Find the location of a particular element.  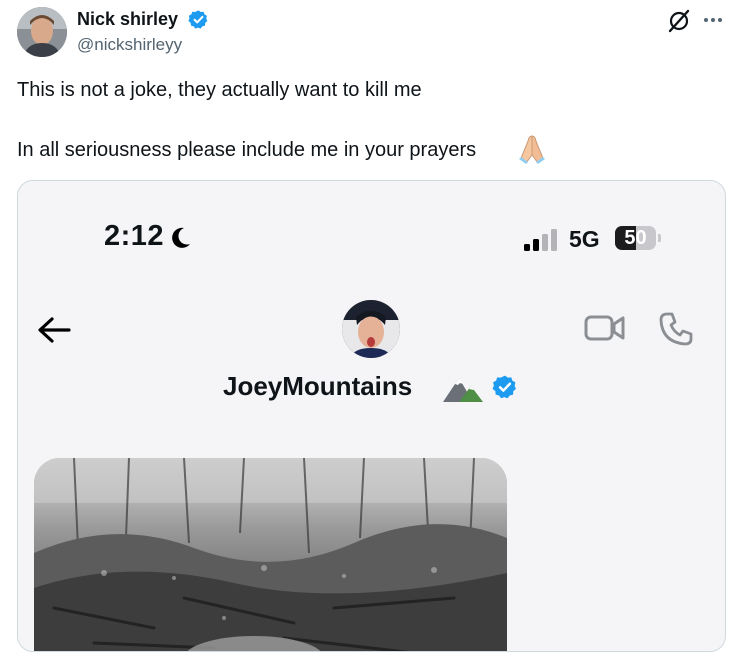

status-bar-time: 2:12 is located at coordinates (134, 236).